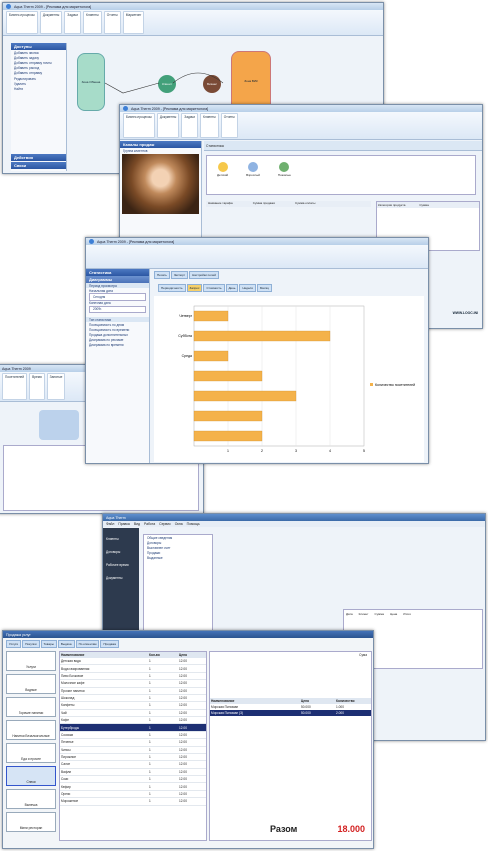 This screenshot has width=488, height=851. What do you see at coordinates (133, 22) in the screenshot?
I see `ribbon-btn: Маркетинг` at bounding box center [133, 22].